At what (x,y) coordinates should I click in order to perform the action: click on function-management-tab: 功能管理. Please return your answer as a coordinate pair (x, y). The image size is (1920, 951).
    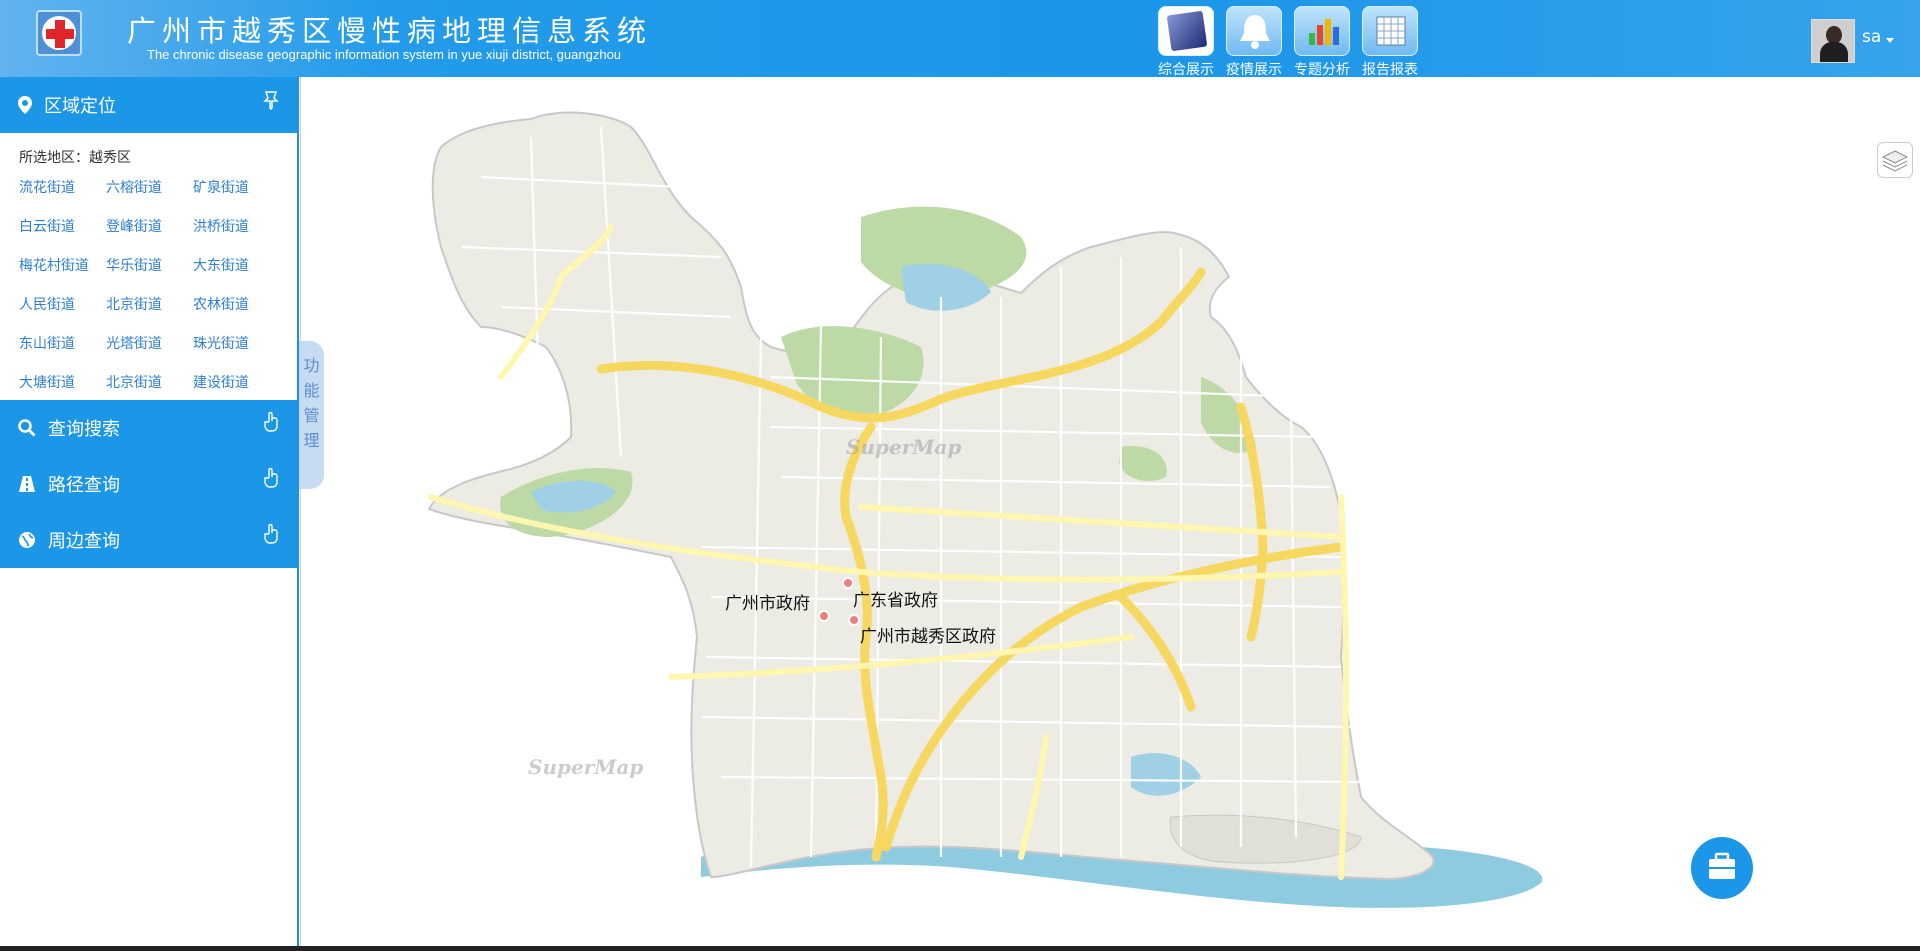
    Looking at the image, I should click on (311, 415).